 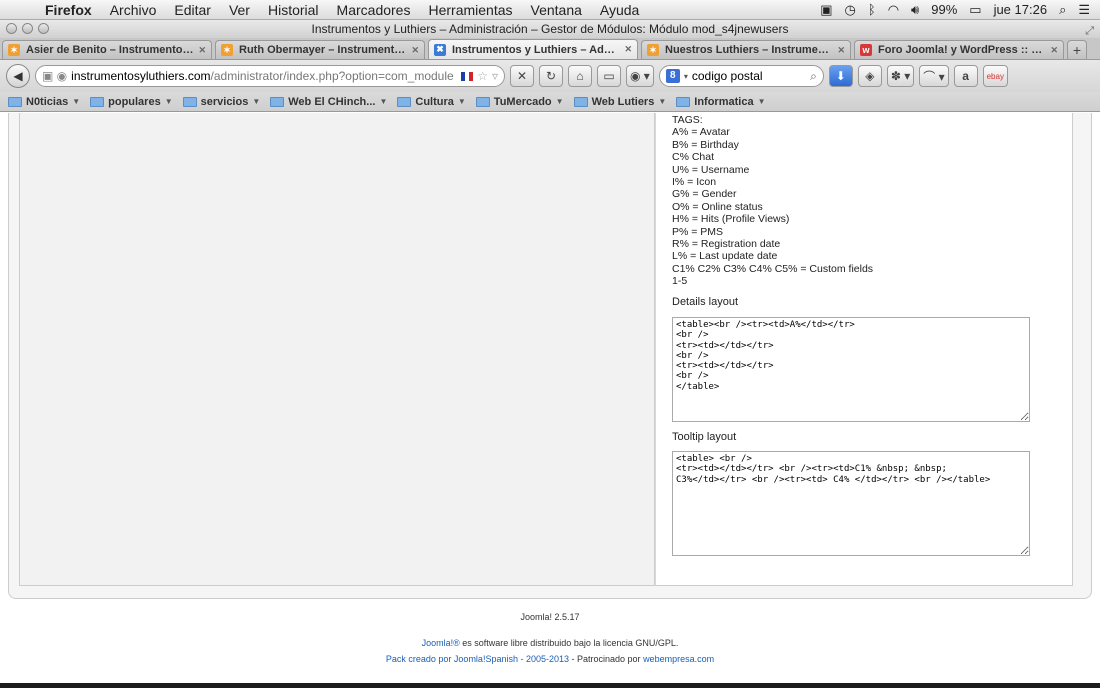 I want to click on joomla-link: Joomla!®, so click(x=441, y=643).